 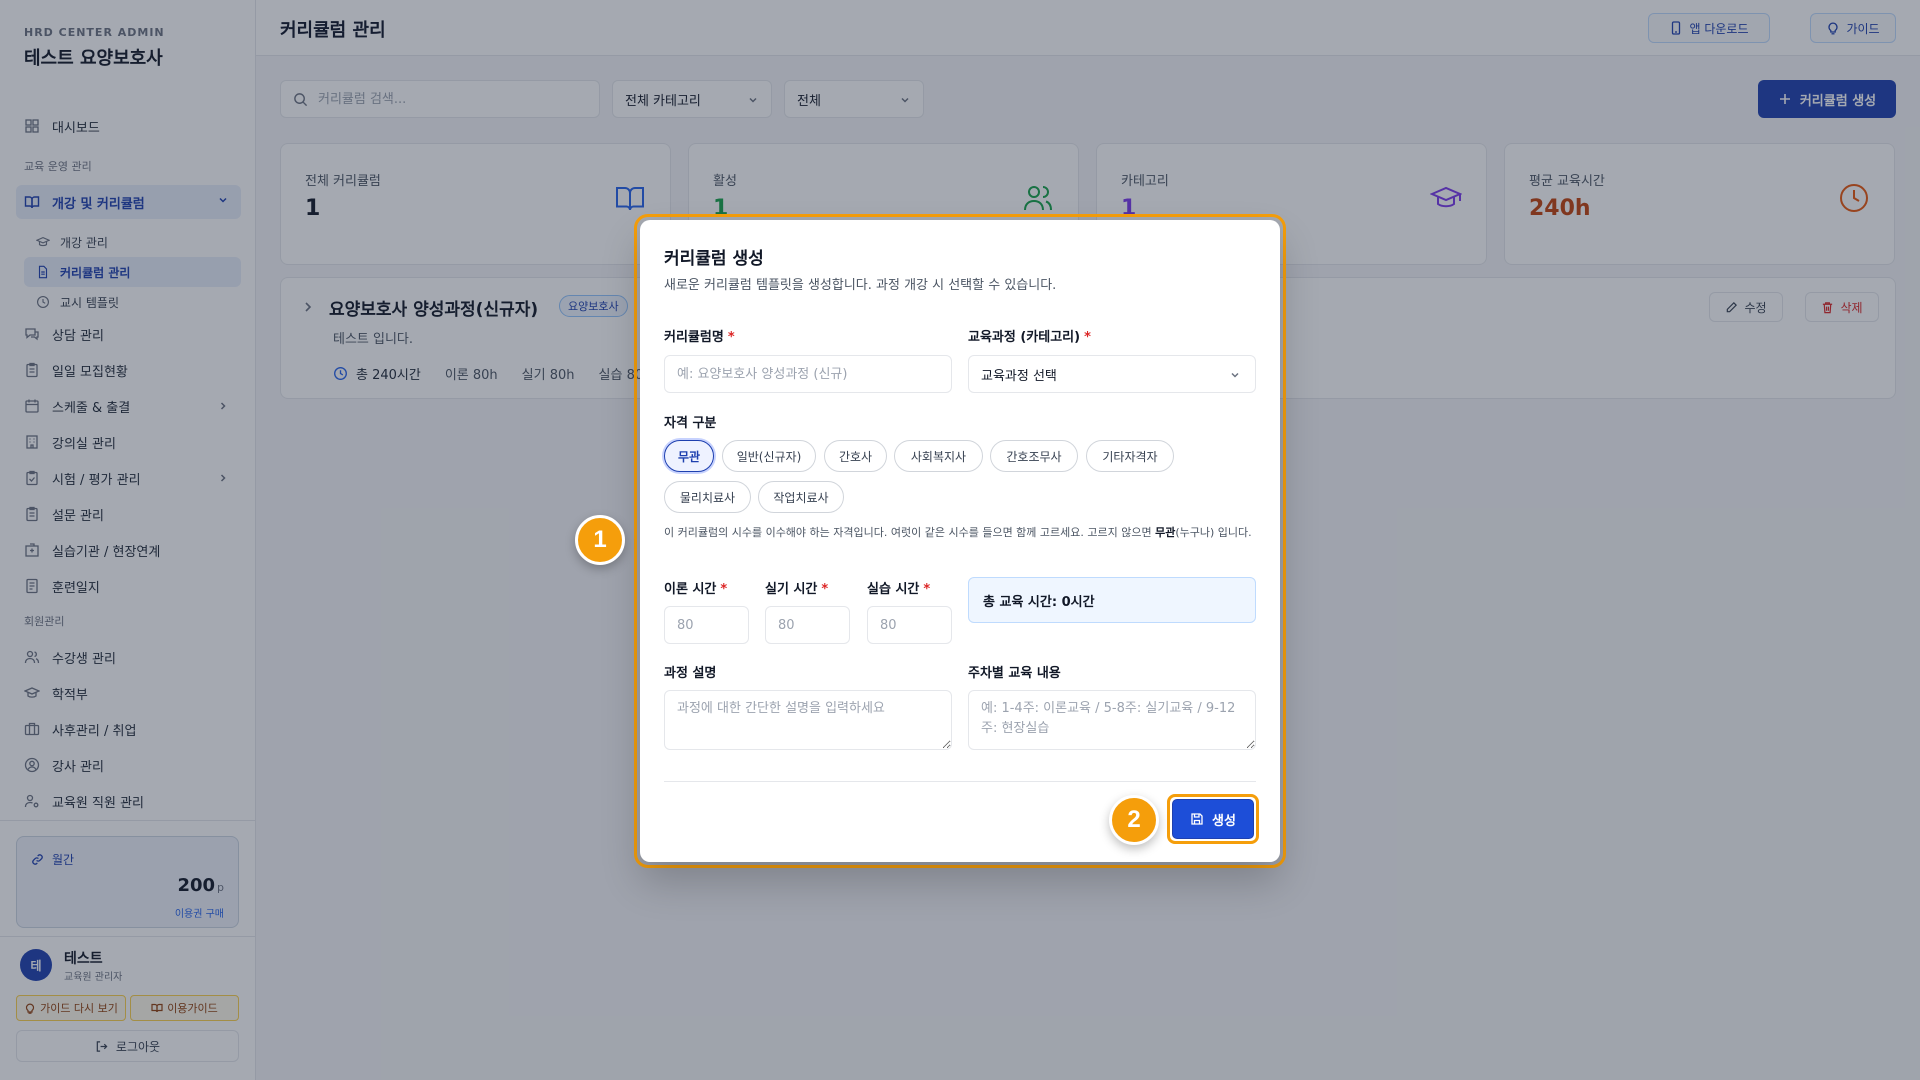 I want to click on curriculum-name-input, so click(x=808, y=374).